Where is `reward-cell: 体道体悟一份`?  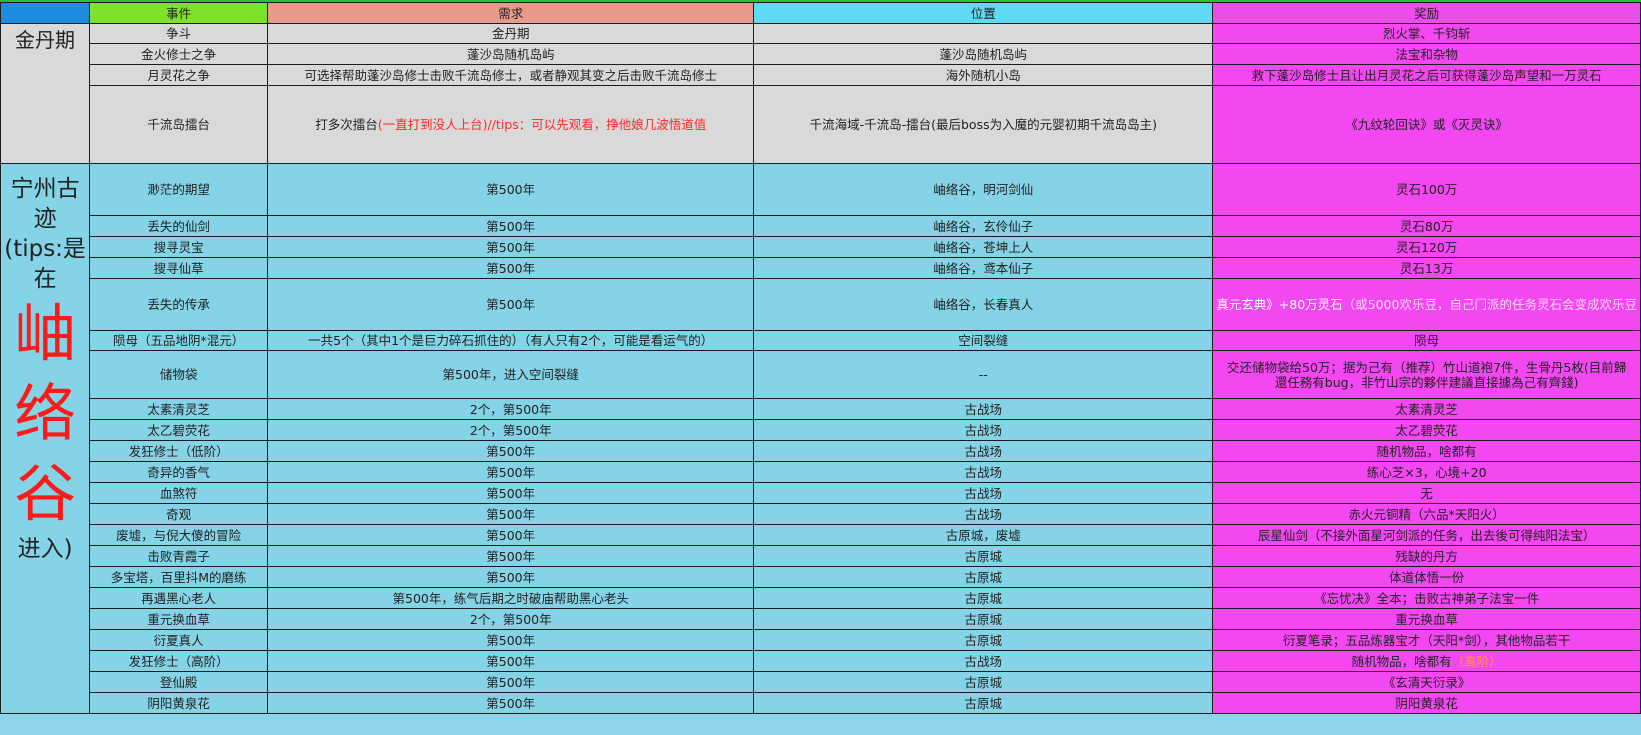 reward-cell: 体道体悟一份 is located at coordinates (1426, 577).